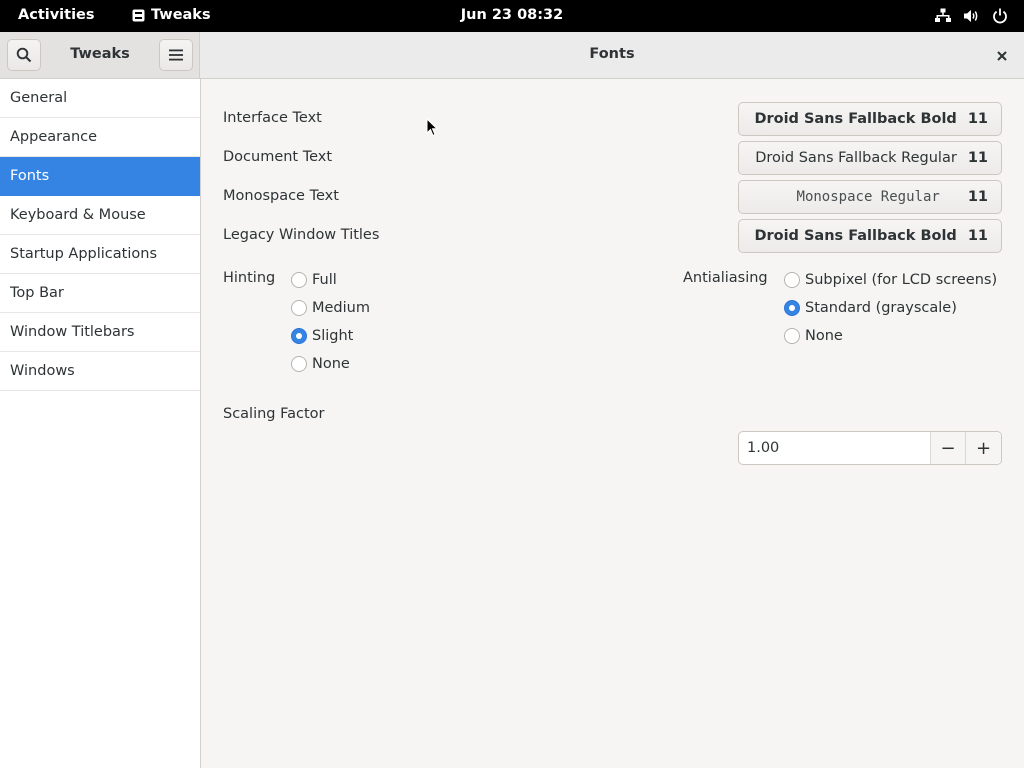  What do you see at coordinates (56, 15) in the screenshot?
I see `activities-button: Activities` at bounding box center [56, 15].